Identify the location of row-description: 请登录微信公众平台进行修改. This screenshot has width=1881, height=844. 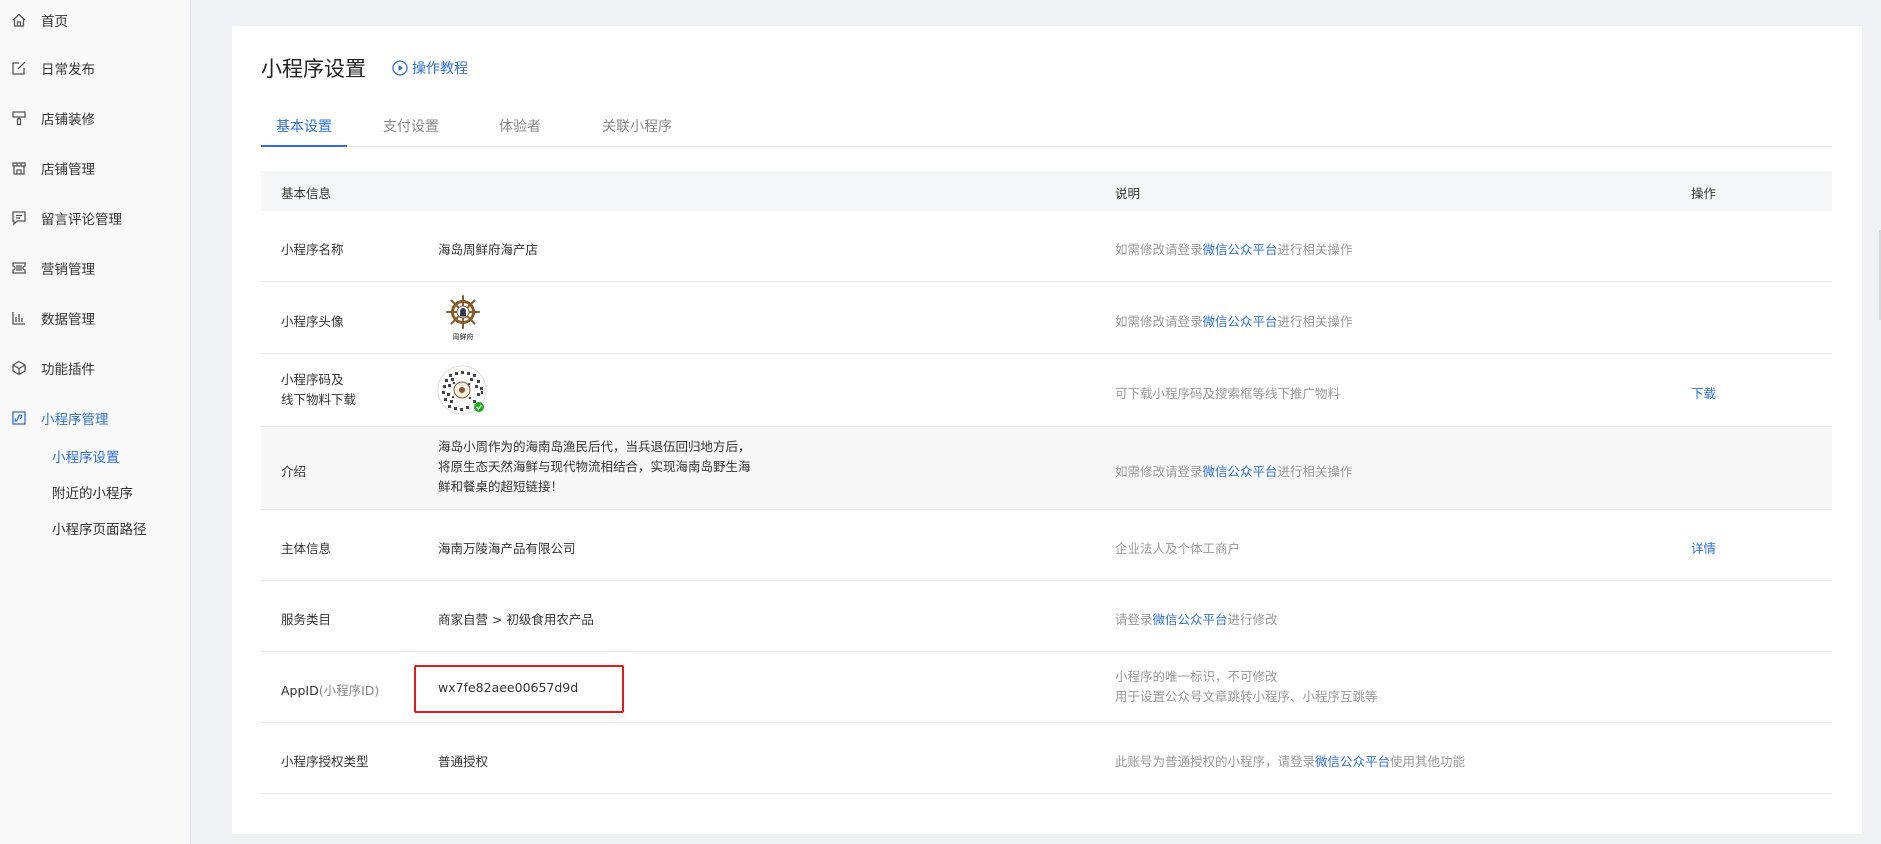
(1196, 619).